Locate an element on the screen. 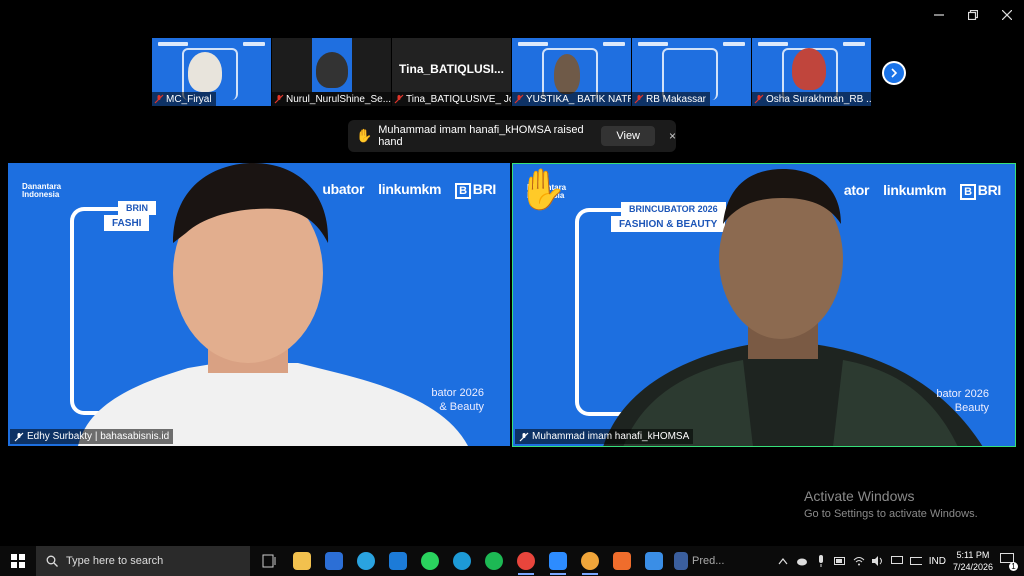 The height and width of the screenshot is (576, 1024). minimize-icon is located at coordinates (939, 15).